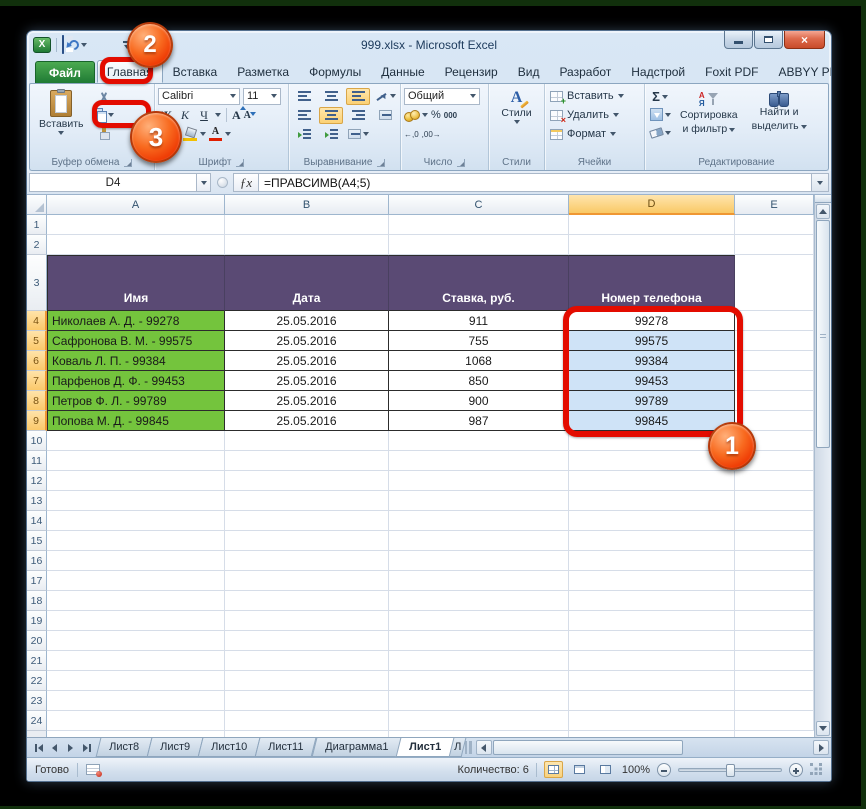 Image resolution: width=866 pixels, height=809 pixels. What do you see at coordinates (774, 641) in the screenshot?
I see `cell-E20` at bounding box center [774, 641].